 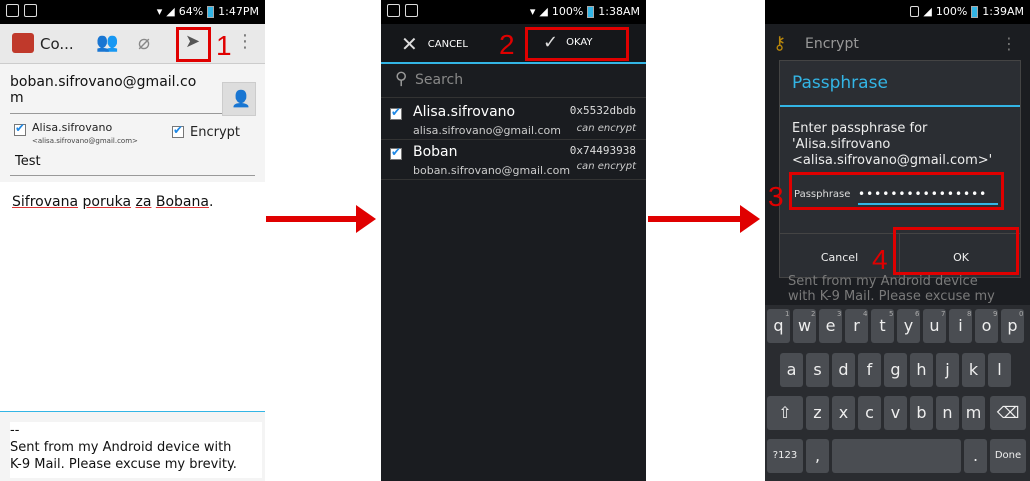 I want to click on cancel-label: CANCEL, so click(x=447, y=44).